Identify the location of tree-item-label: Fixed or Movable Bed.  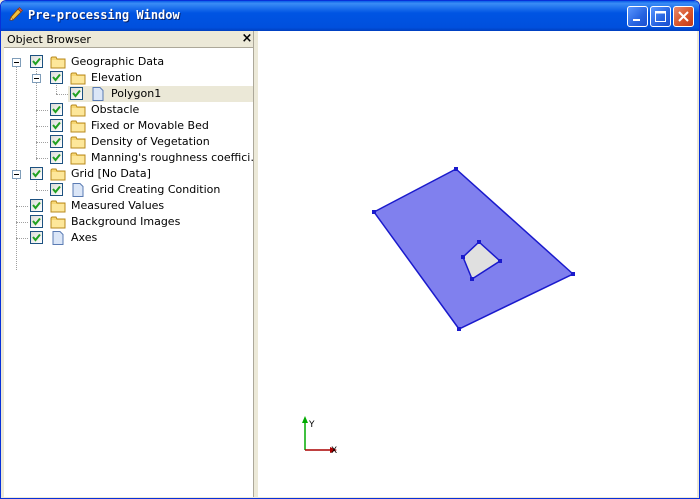
(150, 125).